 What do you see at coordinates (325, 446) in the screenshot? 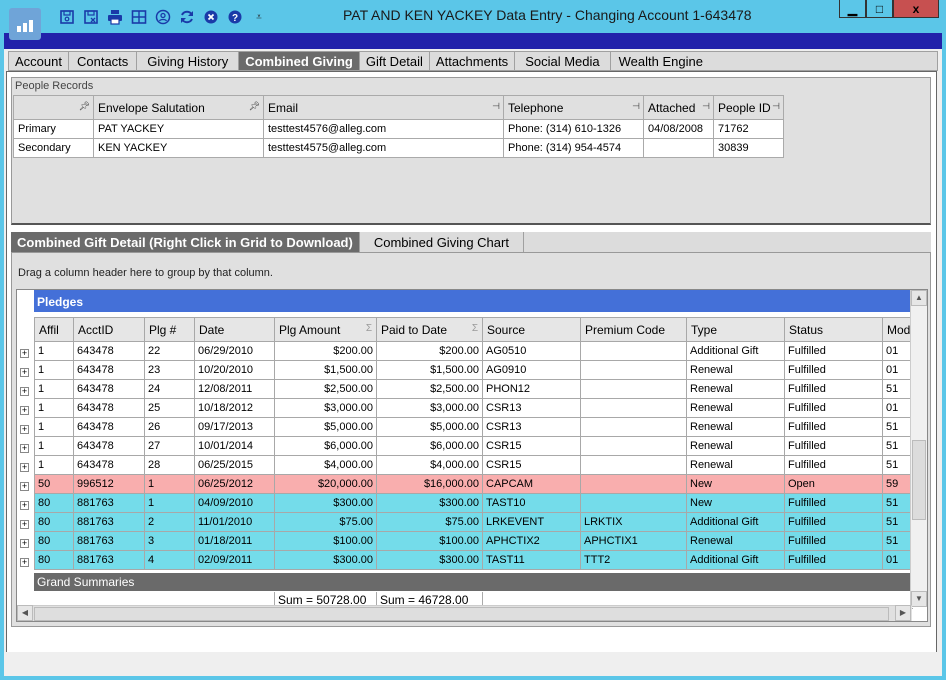
I see `plg-amount-cell: $6,000.00` at bounding box center [325, 446].